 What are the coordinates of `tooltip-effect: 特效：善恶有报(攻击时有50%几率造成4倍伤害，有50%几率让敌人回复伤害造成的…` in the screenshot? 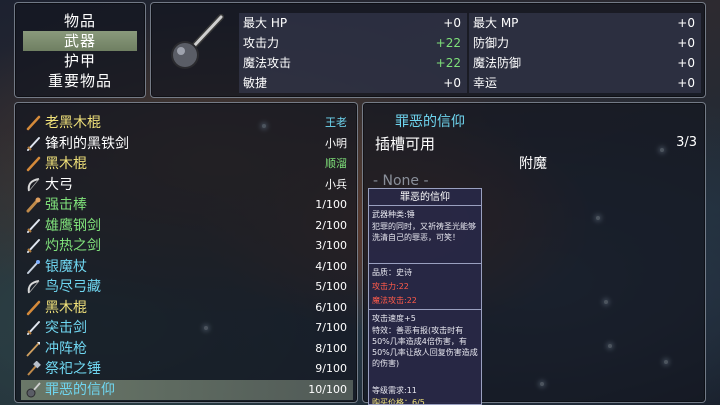 It's located at (425, 347).